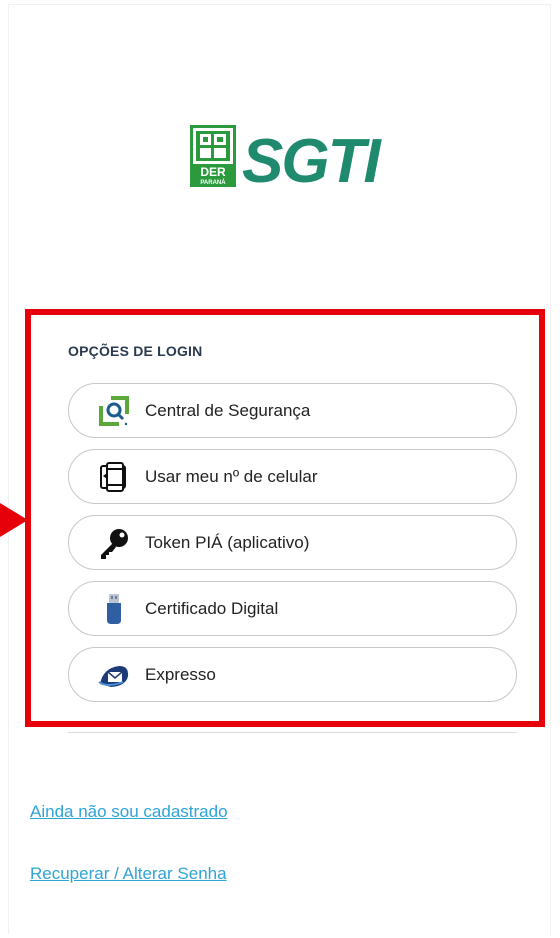  I want to click on certificado-digital-button: Certificado Digital, so click(292, 608).